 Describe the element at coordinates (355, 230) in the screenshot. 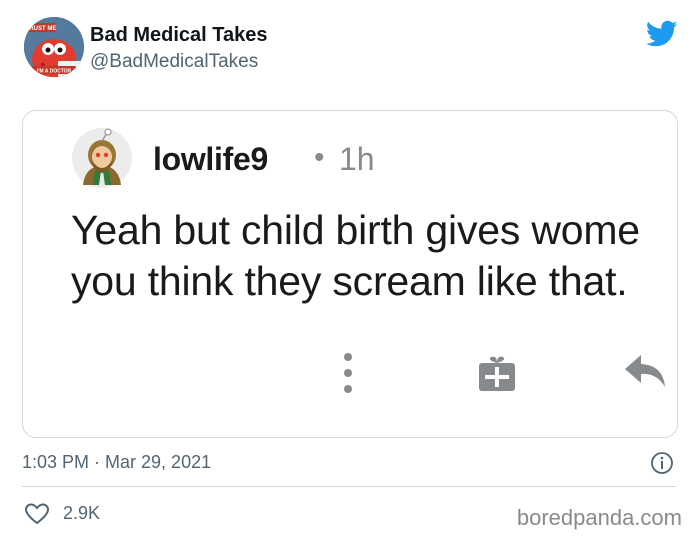

I see `post-text-line-1: Yeah but child birth gives wome` at that location.